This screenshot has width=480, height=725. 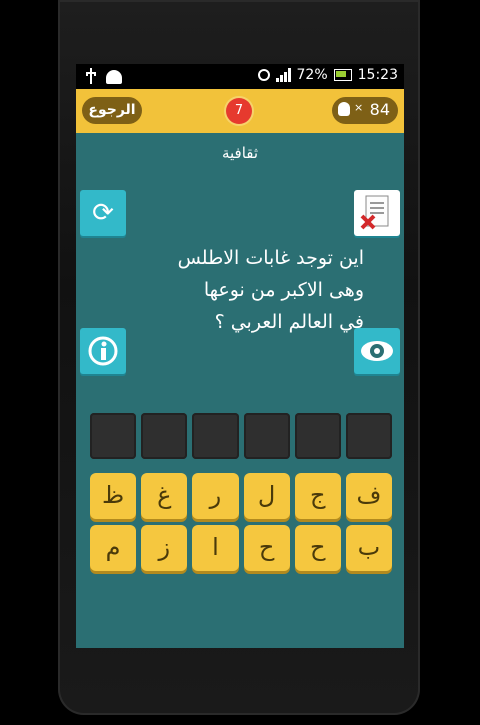 I want to click on back-button: الرجوع, so click(x=112, y=110).